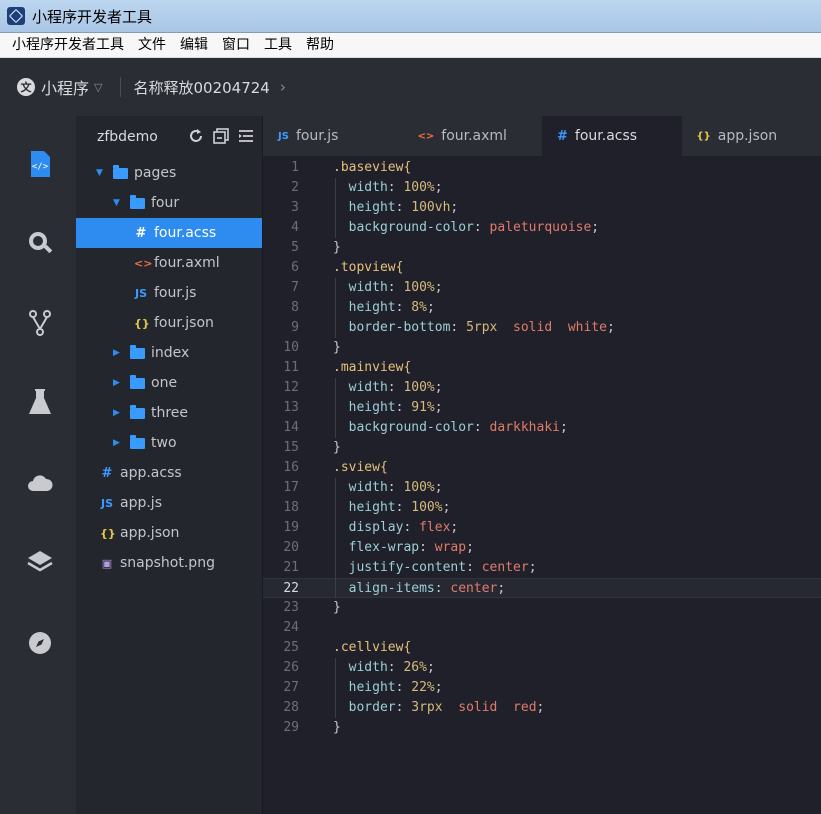 The width and height of the screenshot is (821, 814). Describe the element at coordinates (388, 407) in the screenshot. I see `code-text: height: 91%;` at that location.